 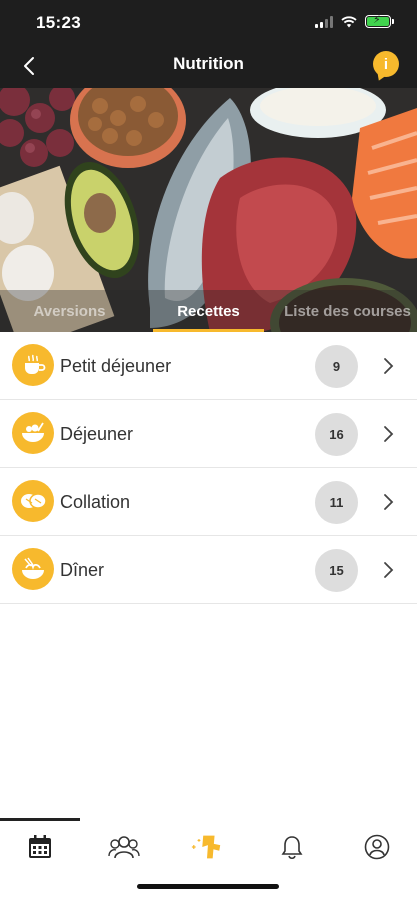 What do you see at coordinates (69, 311) in the screenshot?
I see `tab-aversions: Aversions` at bounding box center [69, 311].